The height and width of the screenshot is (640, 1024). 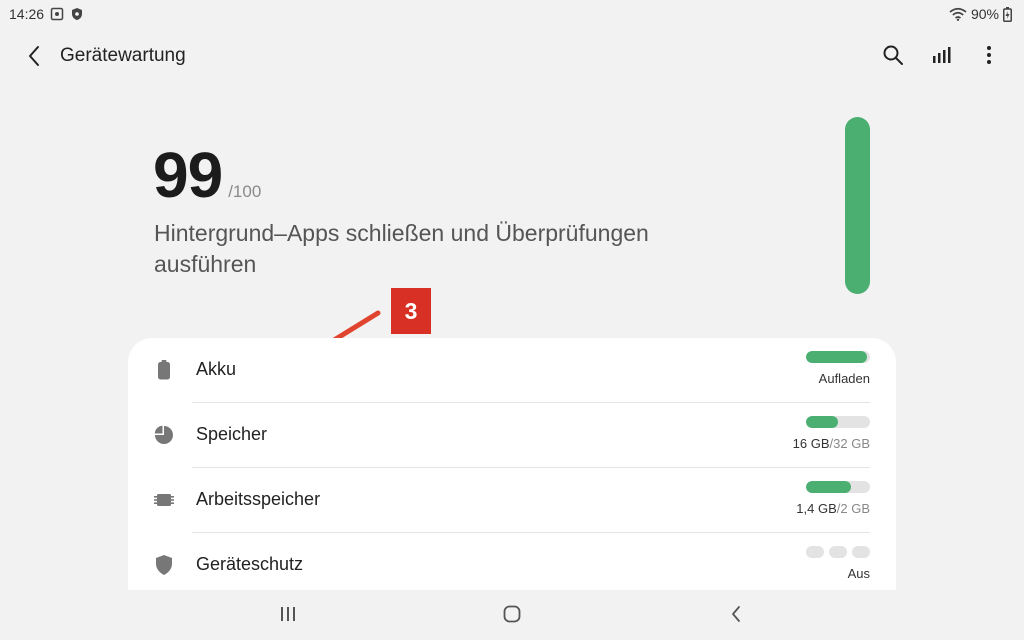 What do you see at coordinates (984, 14) in the screenshot?
I see `battery-percent: 90%` at bounding box center [984, 14].